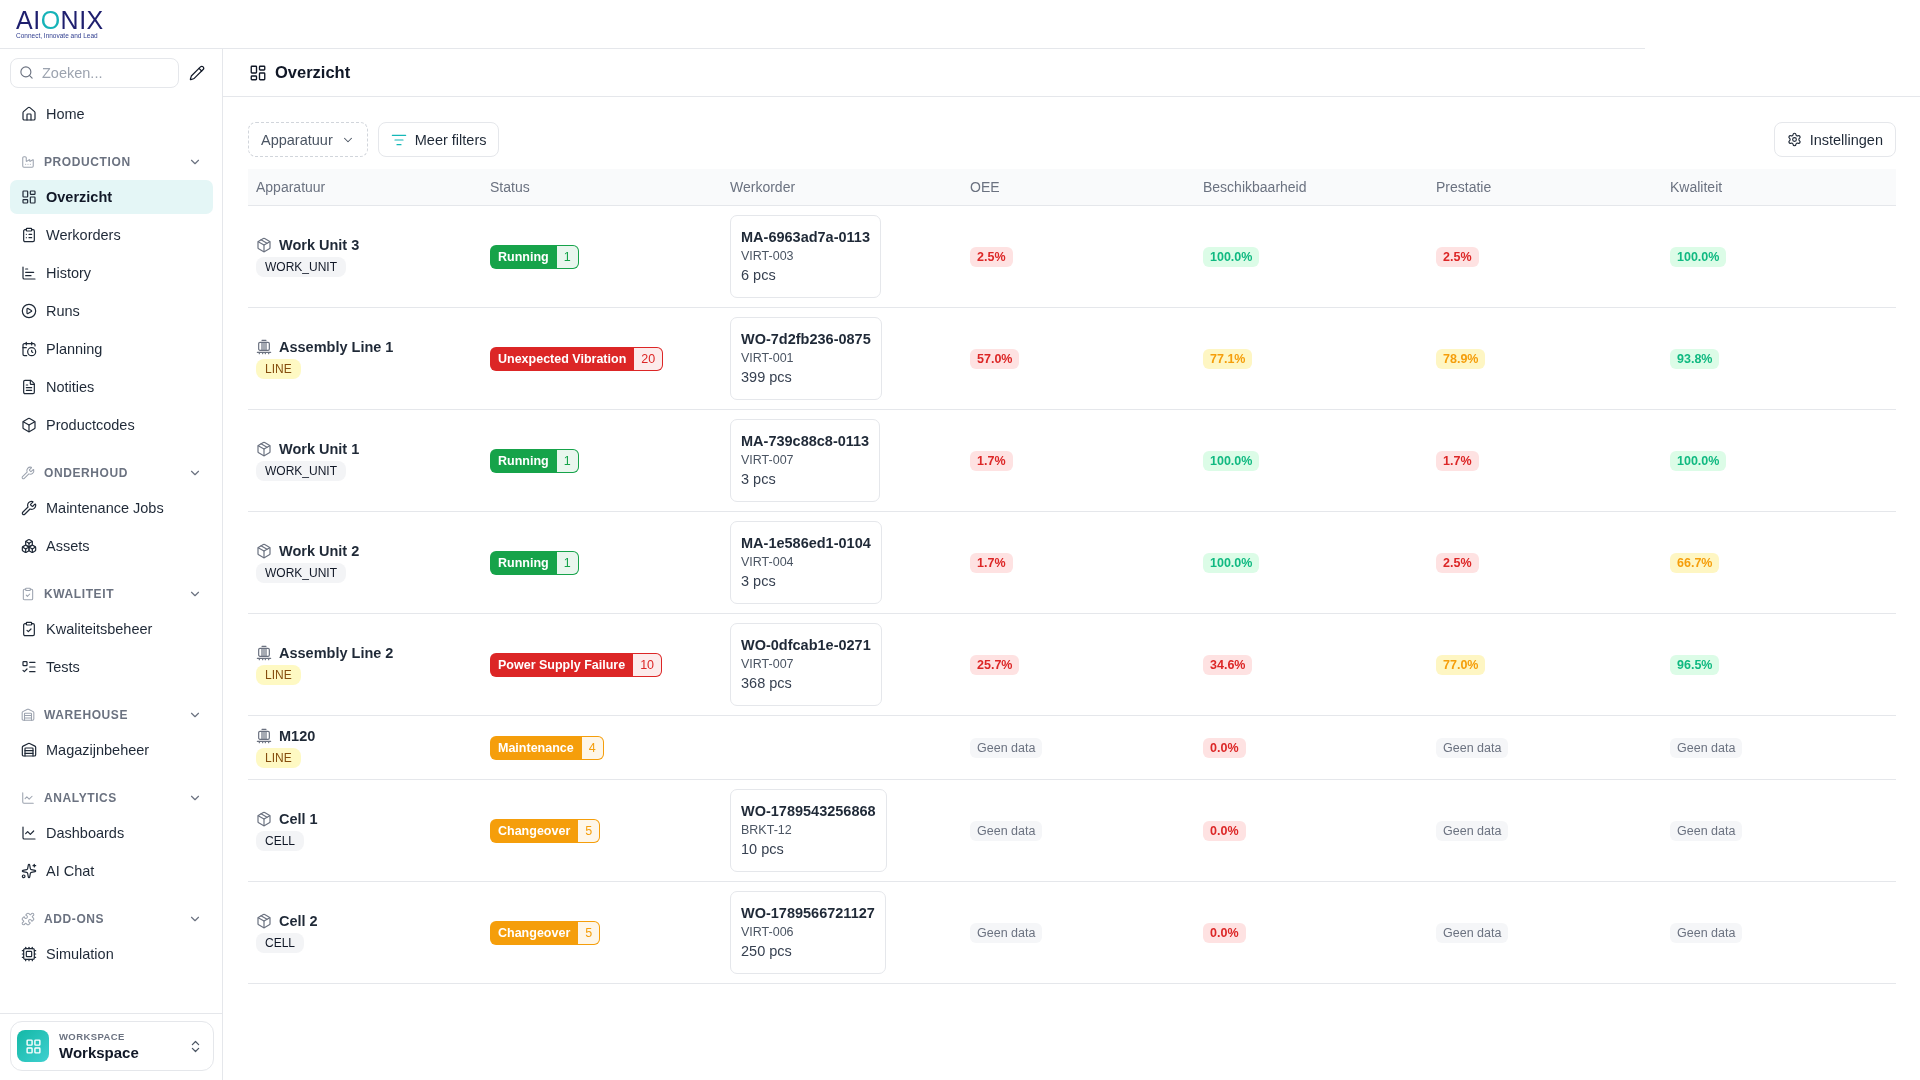 The image size is (1920, 1080). I want to click on home-icon, so click(29, 114).